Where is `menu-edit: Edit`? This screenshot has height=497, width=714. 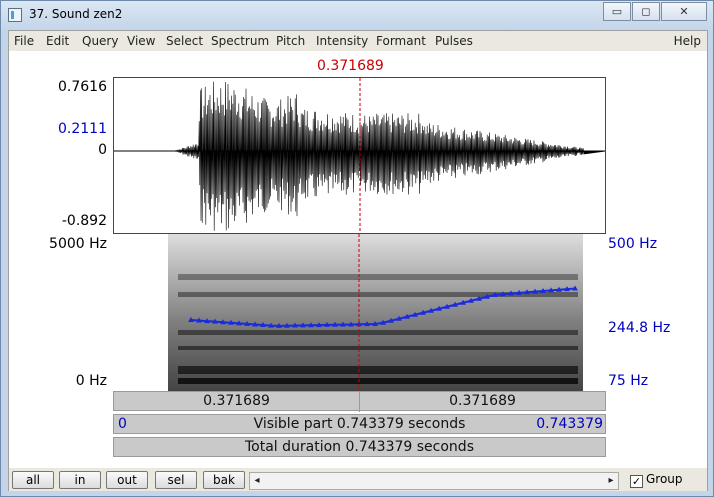
menu-edit: Edit is located at coordinates (57, 41).